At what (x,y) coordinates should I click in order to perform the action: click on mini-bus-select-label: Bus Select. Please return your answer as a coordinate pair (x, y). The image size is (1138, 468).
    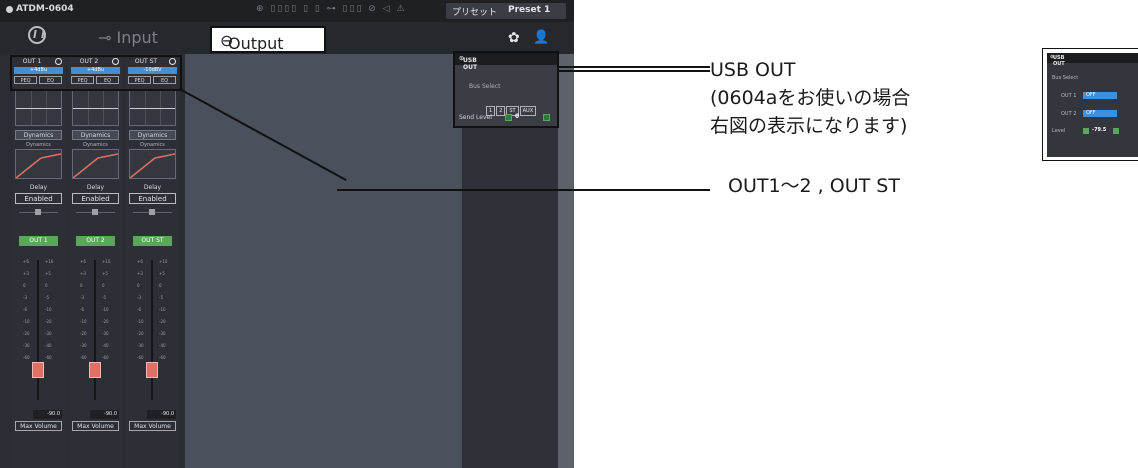
    Looking at the image, I should click on (1065, 78).